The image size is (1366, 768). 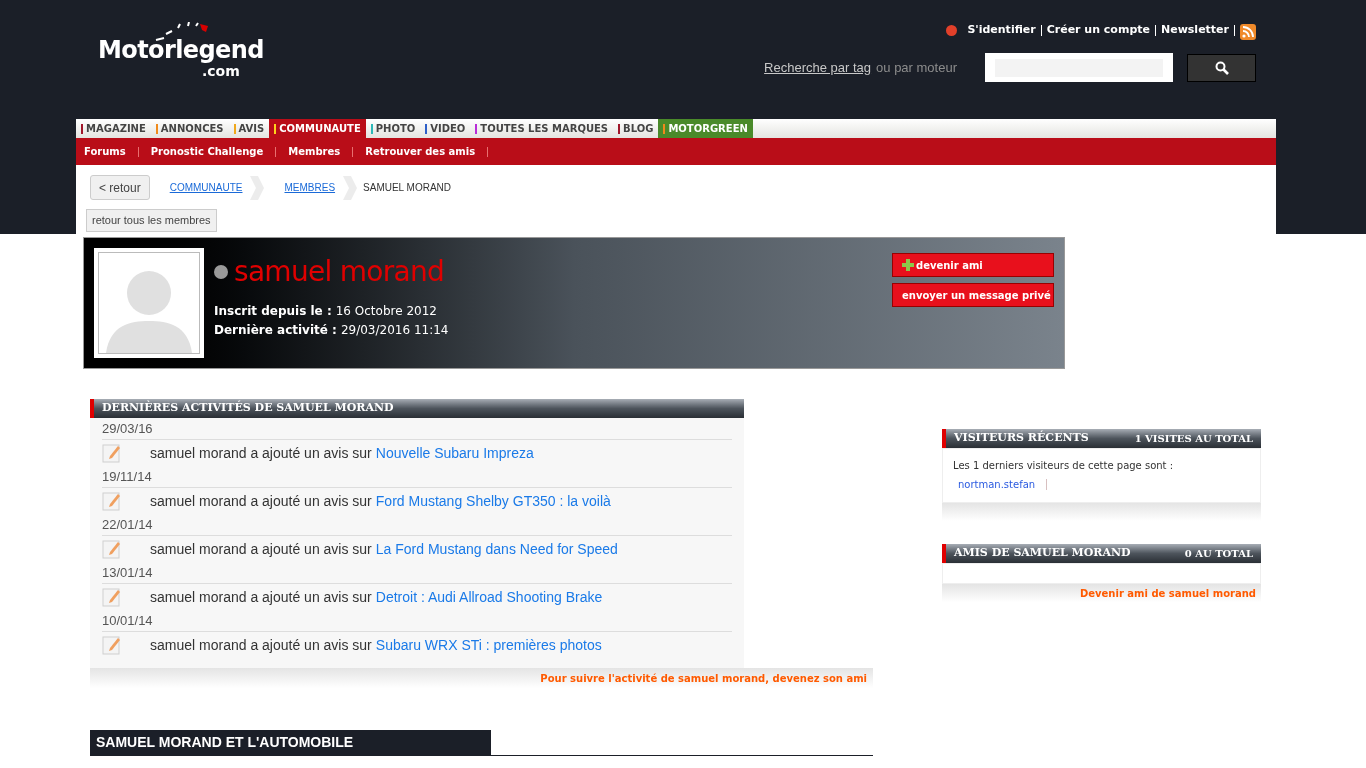 I want to click on back-button: < retour, so click(x=120, y=187).